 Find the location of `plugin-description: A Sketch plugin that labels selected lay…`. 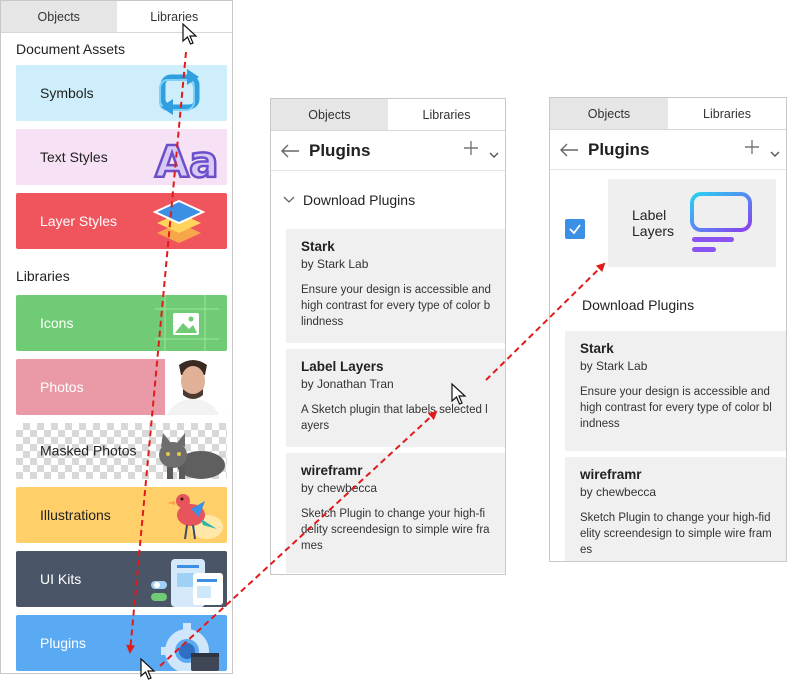

plugin-description: A Sketch plugin that labels selected lay… is located at coordinates (394, 418).